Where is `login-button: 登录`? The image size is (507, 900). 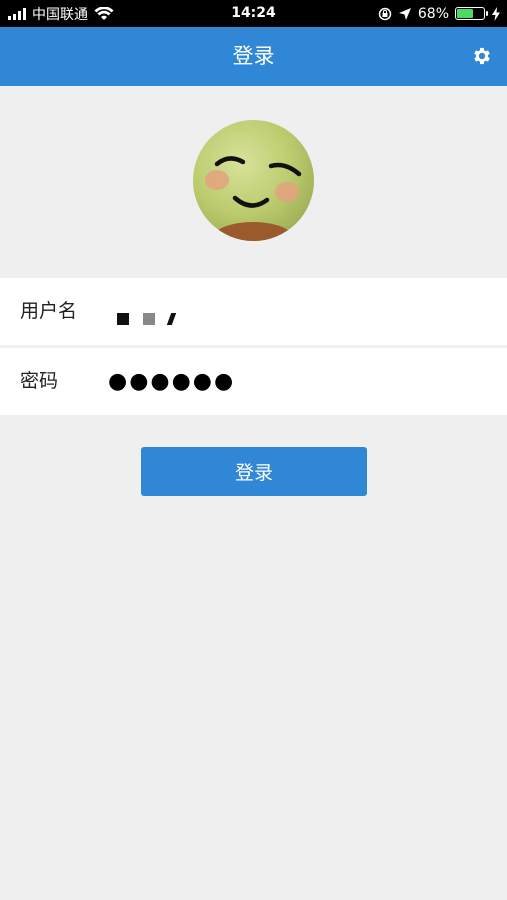 login-button: 登录 is located at coordinates (254, 471).